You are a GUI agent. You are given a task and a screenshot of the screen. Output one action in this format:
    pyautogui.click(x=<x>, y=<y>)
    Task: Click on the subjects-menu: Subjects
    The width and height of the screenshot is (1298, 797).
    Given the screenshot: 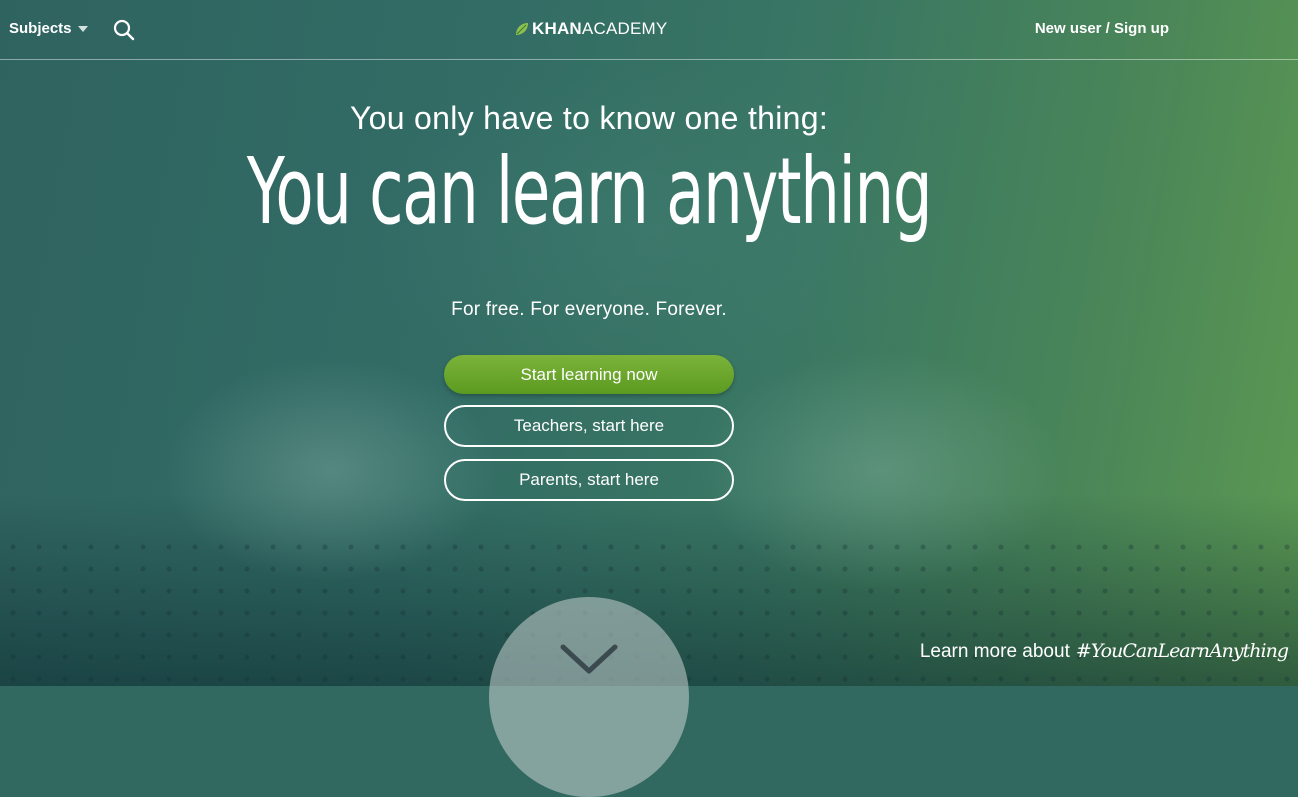 What is the action you would take?
    pyautogui.click(x=48, y=28)
    